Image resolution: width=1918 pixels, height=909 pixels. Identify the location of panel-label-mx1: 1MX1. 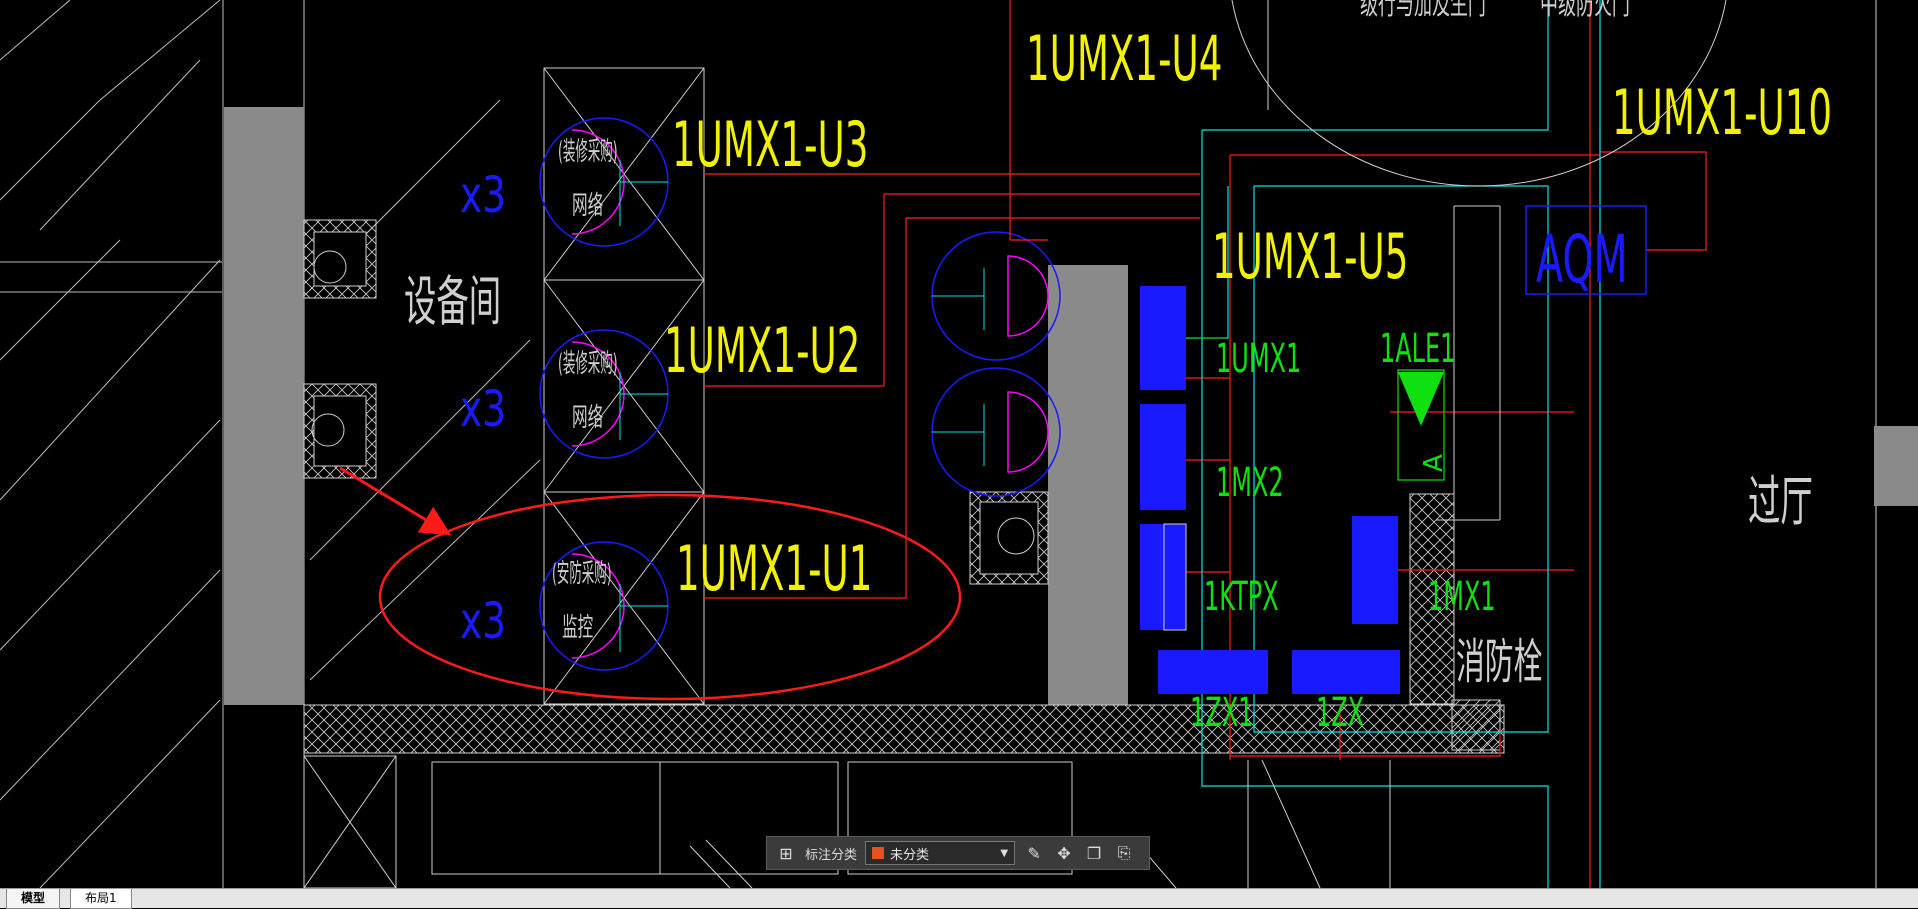
(1462, 595).